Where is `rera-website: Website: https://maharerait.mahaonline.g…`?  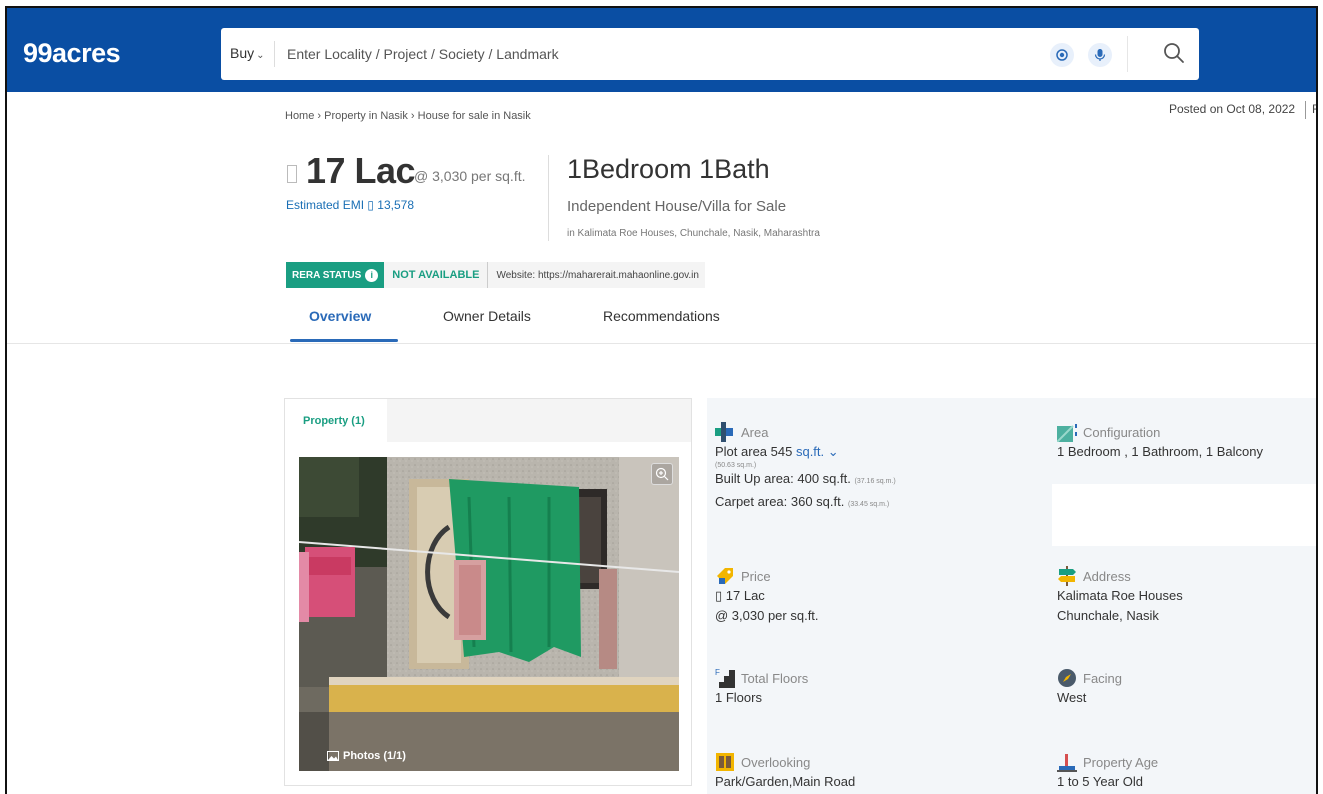
rera-website: Website: https://maharerait.mahaonline.g… is located at coordinates (596, 275).